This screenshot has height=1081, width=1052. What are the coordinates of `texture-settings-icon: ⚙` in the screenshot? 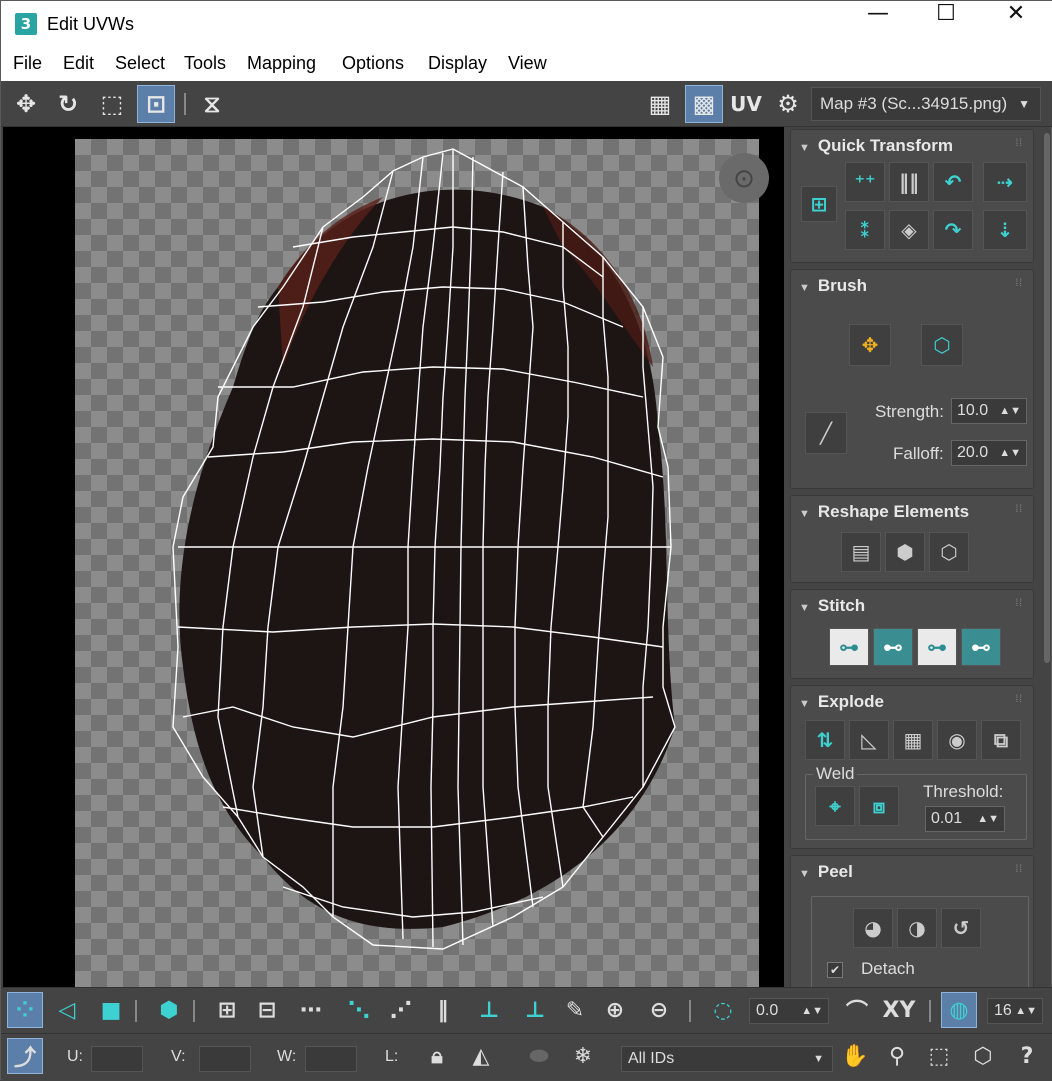 It's located at (788, 104).